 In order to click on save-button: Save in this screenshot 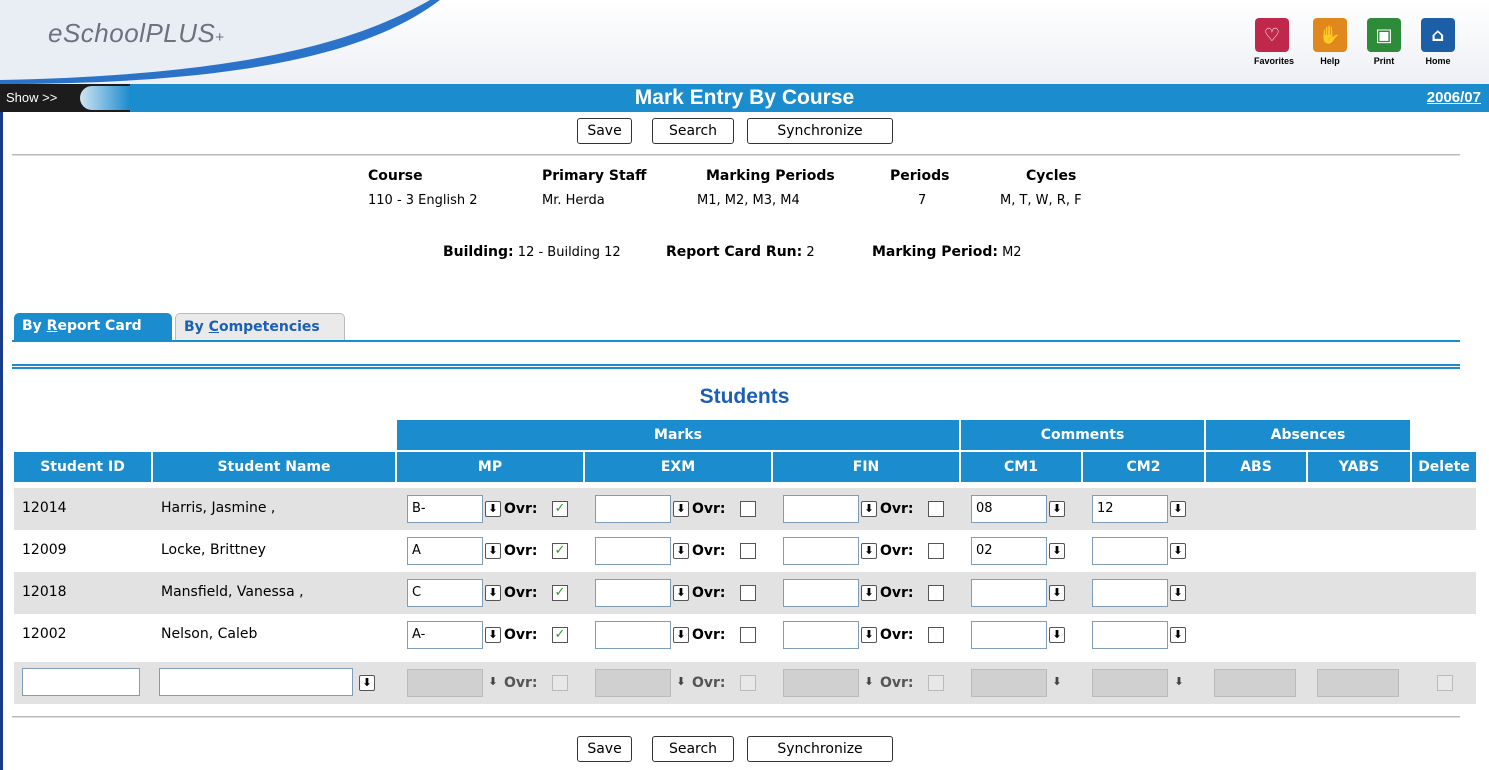, I will do `click(604, 131)`.